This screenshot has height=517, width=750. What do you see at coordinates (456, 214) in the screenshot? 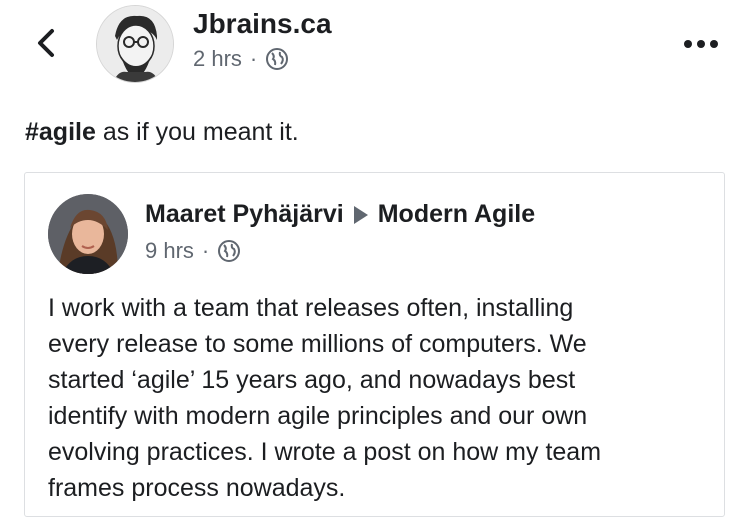
I see `shared-group-name: Modern Agile` at bounding box center [456, 214].